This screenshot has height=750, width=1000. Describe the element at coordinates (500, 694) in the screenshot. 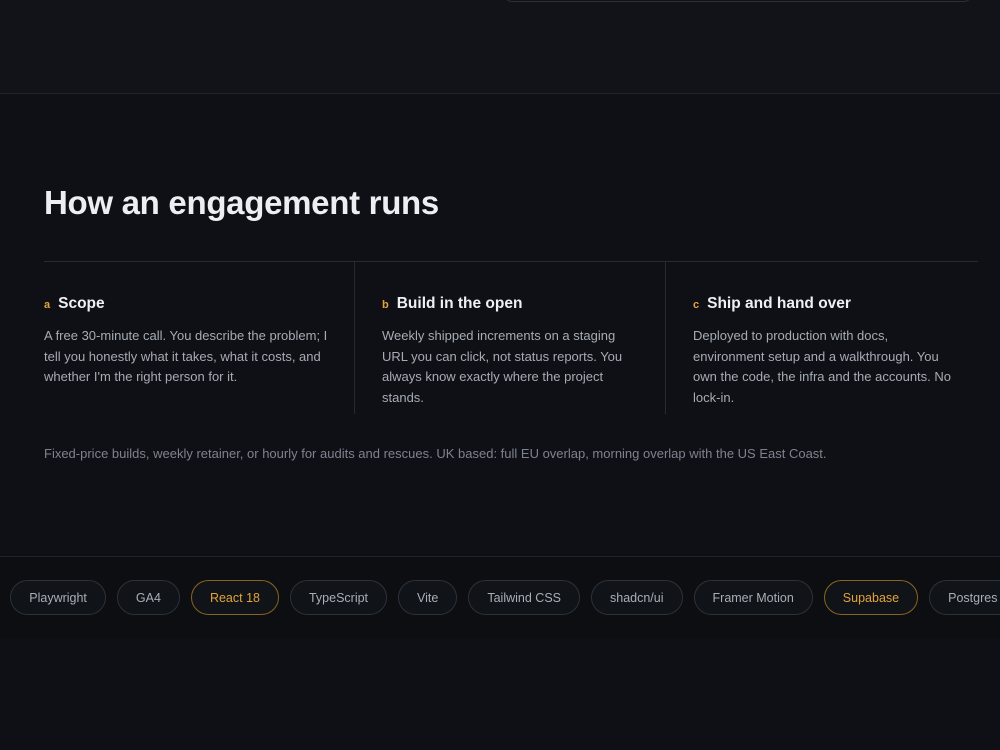

I see `page-bottom` at that location.